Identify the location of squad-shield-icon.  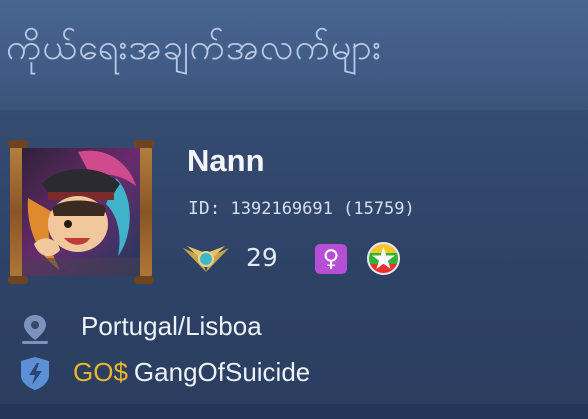
(35, 373).